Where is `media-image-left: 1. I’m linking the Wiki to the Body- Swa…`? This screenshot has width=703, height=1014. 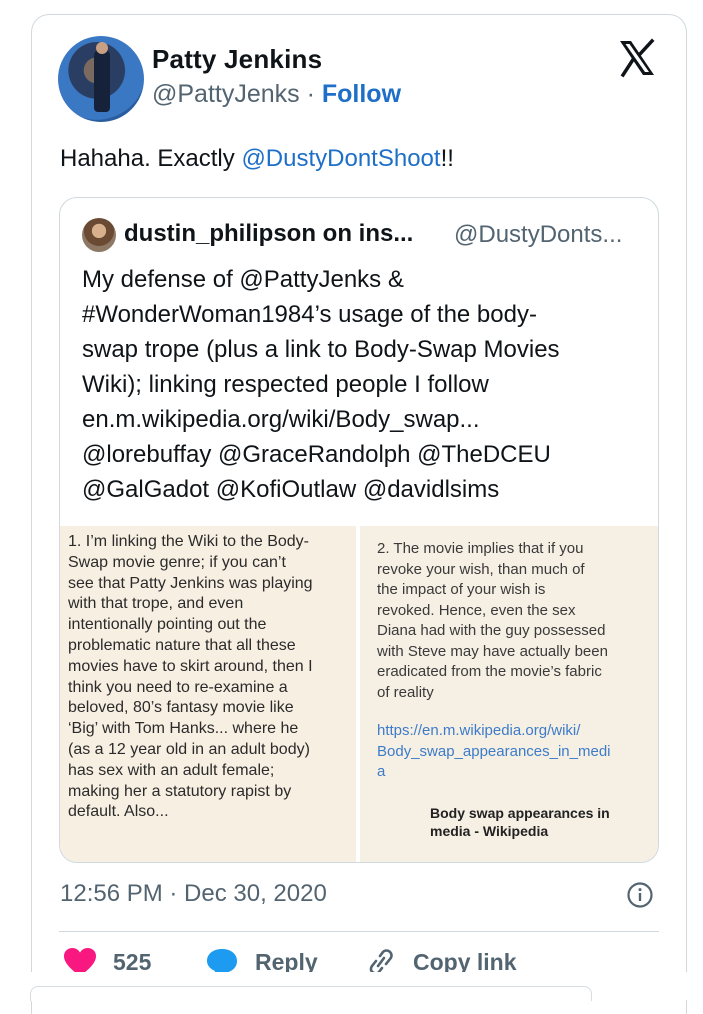 media-image-left: 1. I’m linking the Wiki to the Body- Swa… is located at coordinates (208, 694).